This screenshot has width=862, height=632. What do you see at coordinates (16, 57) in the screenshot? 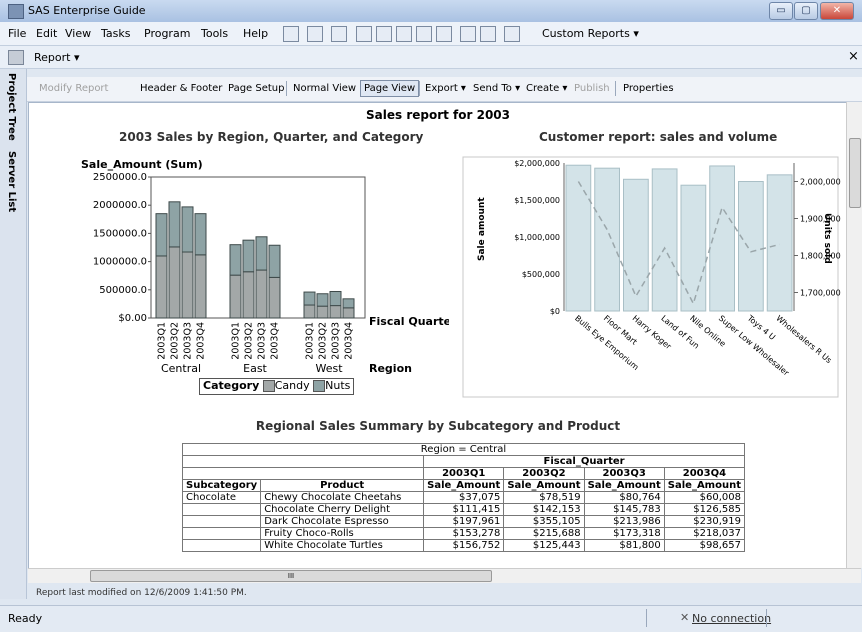
I see `report-icon` at bounding box center [16, 57].